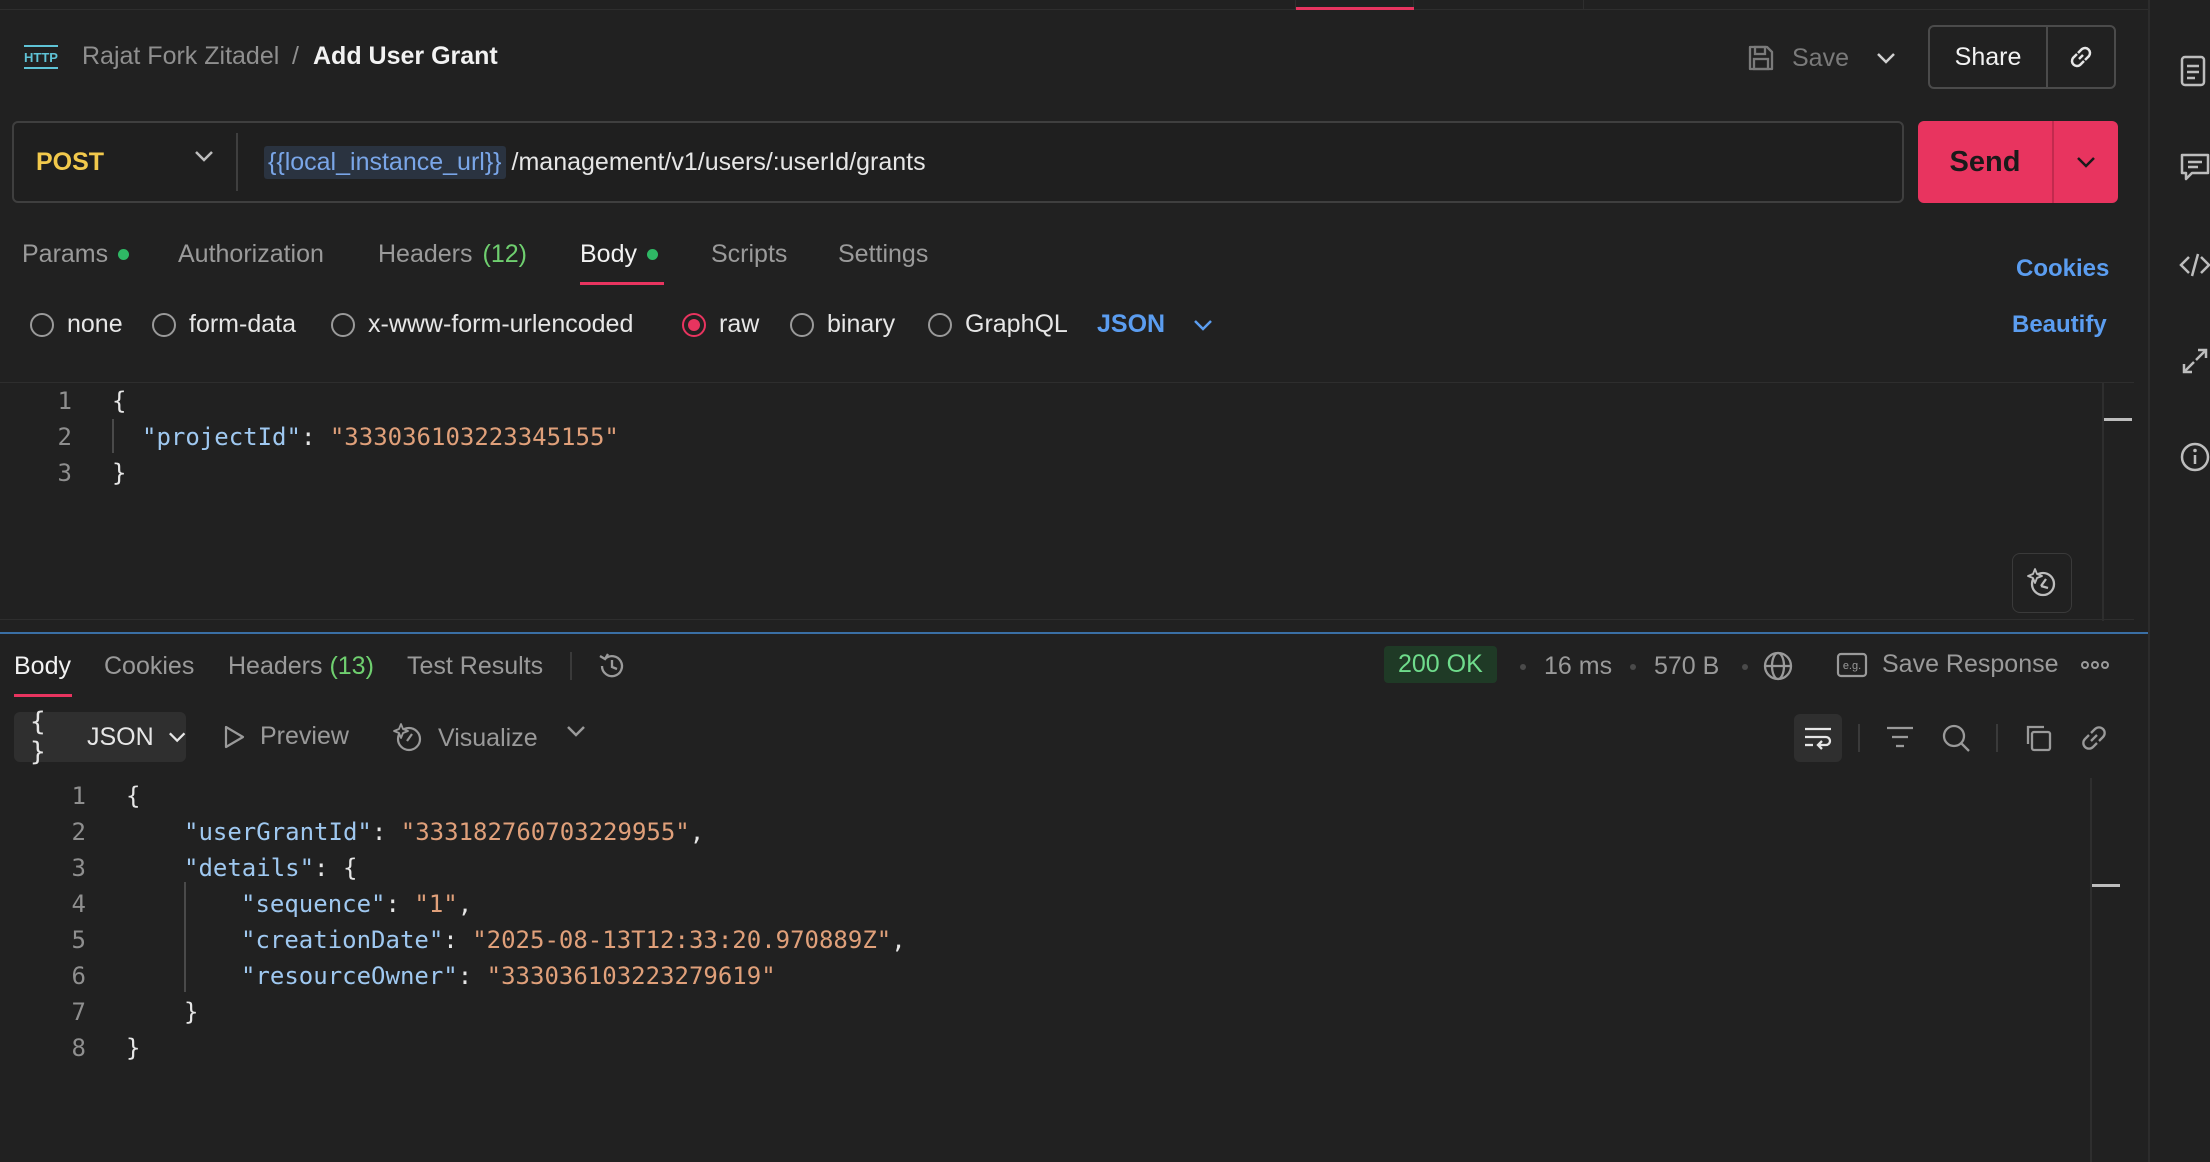 The width and height of the screenshot is (2210, 1162). I want to click on send-button: Send, so click(1986, 162).